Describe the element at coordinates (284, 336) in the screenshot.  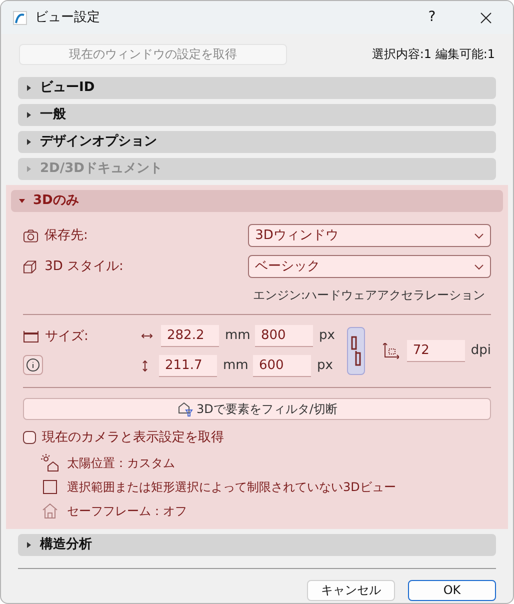
I see `number-field: 800` at that location.